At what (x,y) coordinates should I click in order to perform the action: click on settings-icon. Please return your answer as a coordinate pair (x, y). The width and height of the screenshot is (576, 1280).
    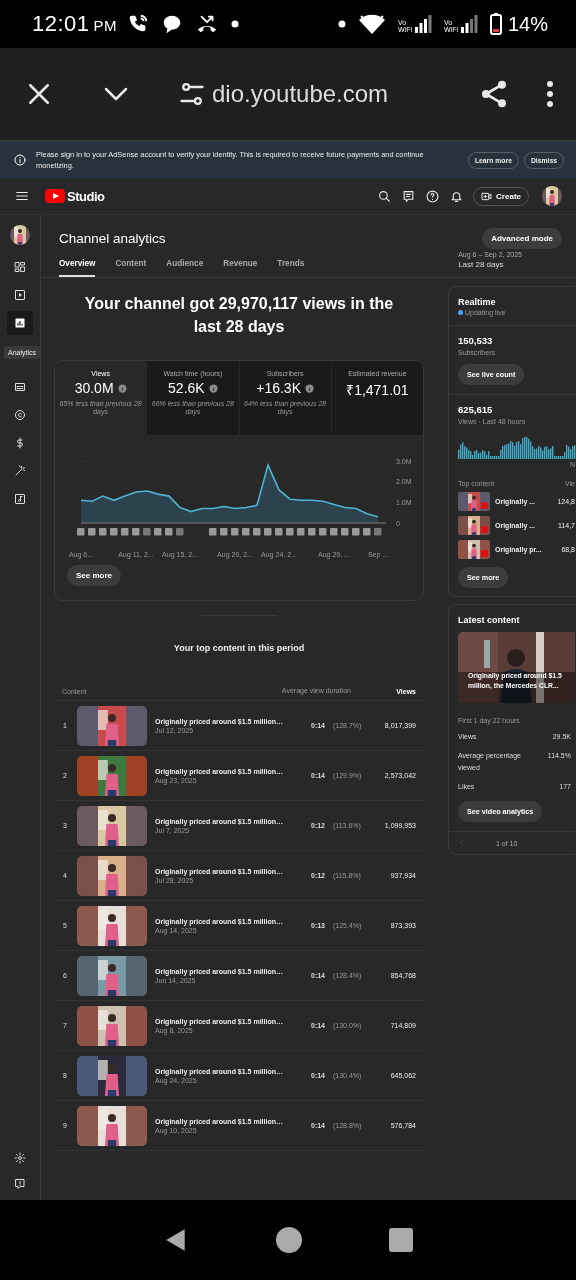
    Looking at the image, I should click on (20, 1158).